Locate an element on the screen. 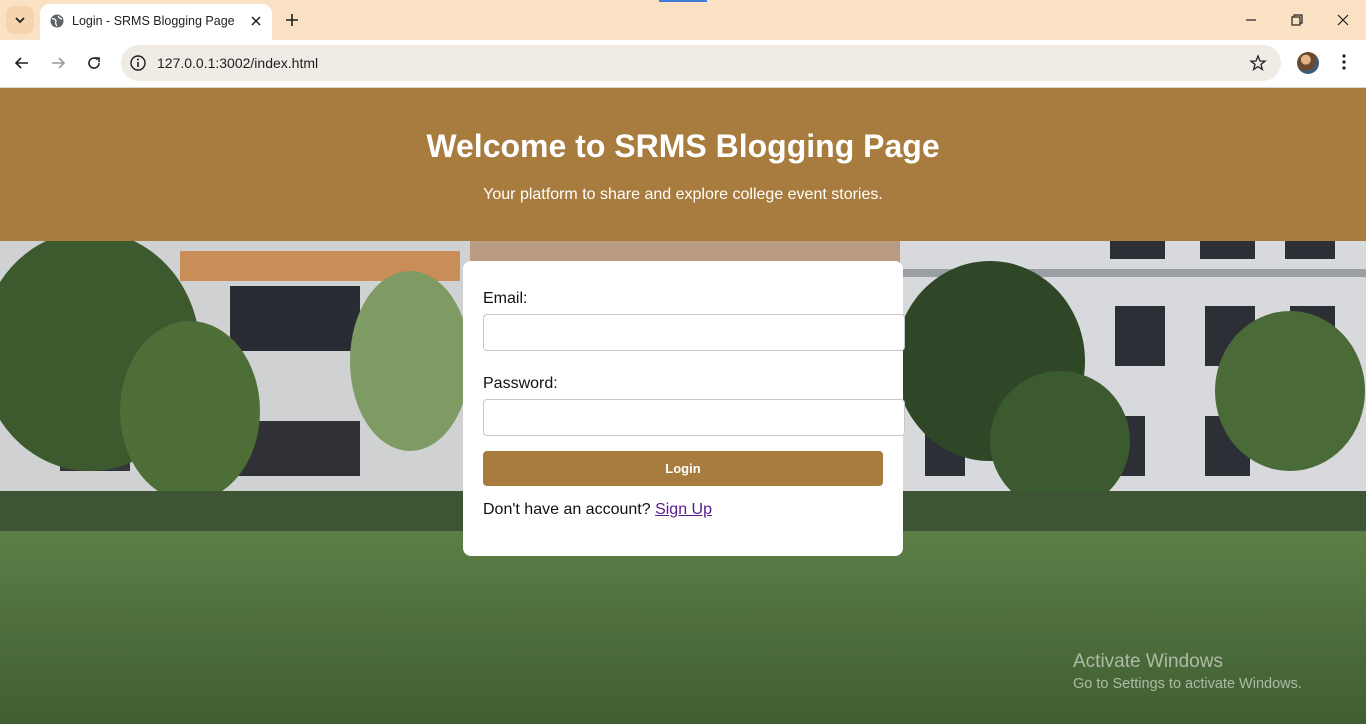 This screenshot has width=1366, height=724. star-icon is located at coordinates (1258, 63).